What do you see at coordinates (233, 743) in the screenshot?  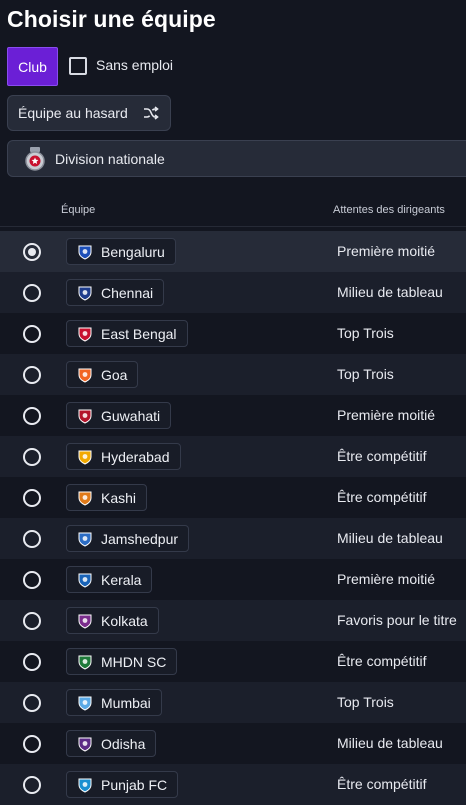 I see `team-row: Odisha Milieu de tableau` at bounding box center [233, 743].